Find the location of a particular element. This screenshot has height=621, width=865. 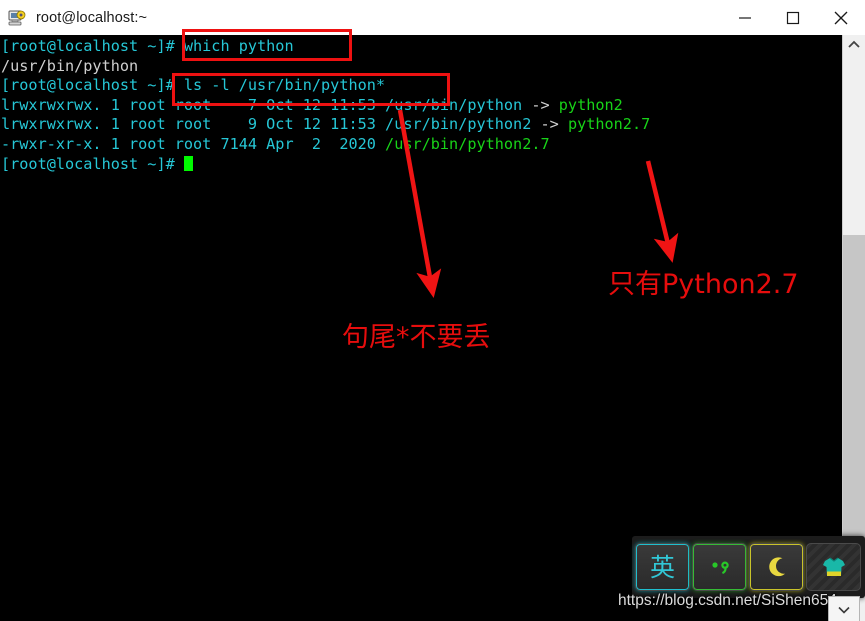

ime-moon-mode-button is located at coordinates (776, 567).